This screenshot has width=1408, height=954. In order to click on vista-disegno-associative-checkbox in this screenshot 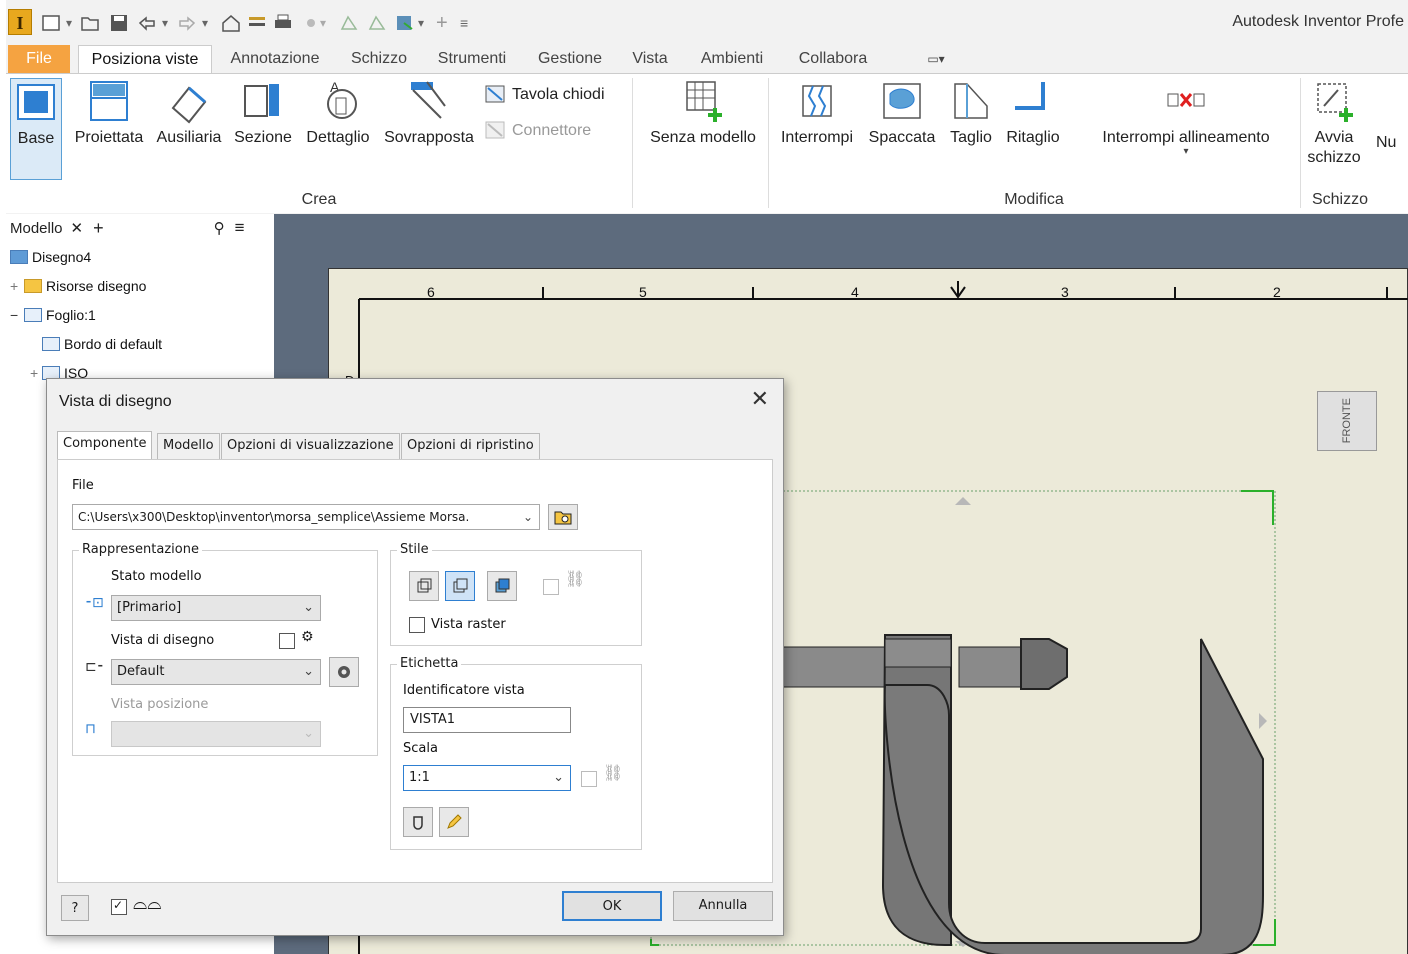, I will do `click(287, 641)`.